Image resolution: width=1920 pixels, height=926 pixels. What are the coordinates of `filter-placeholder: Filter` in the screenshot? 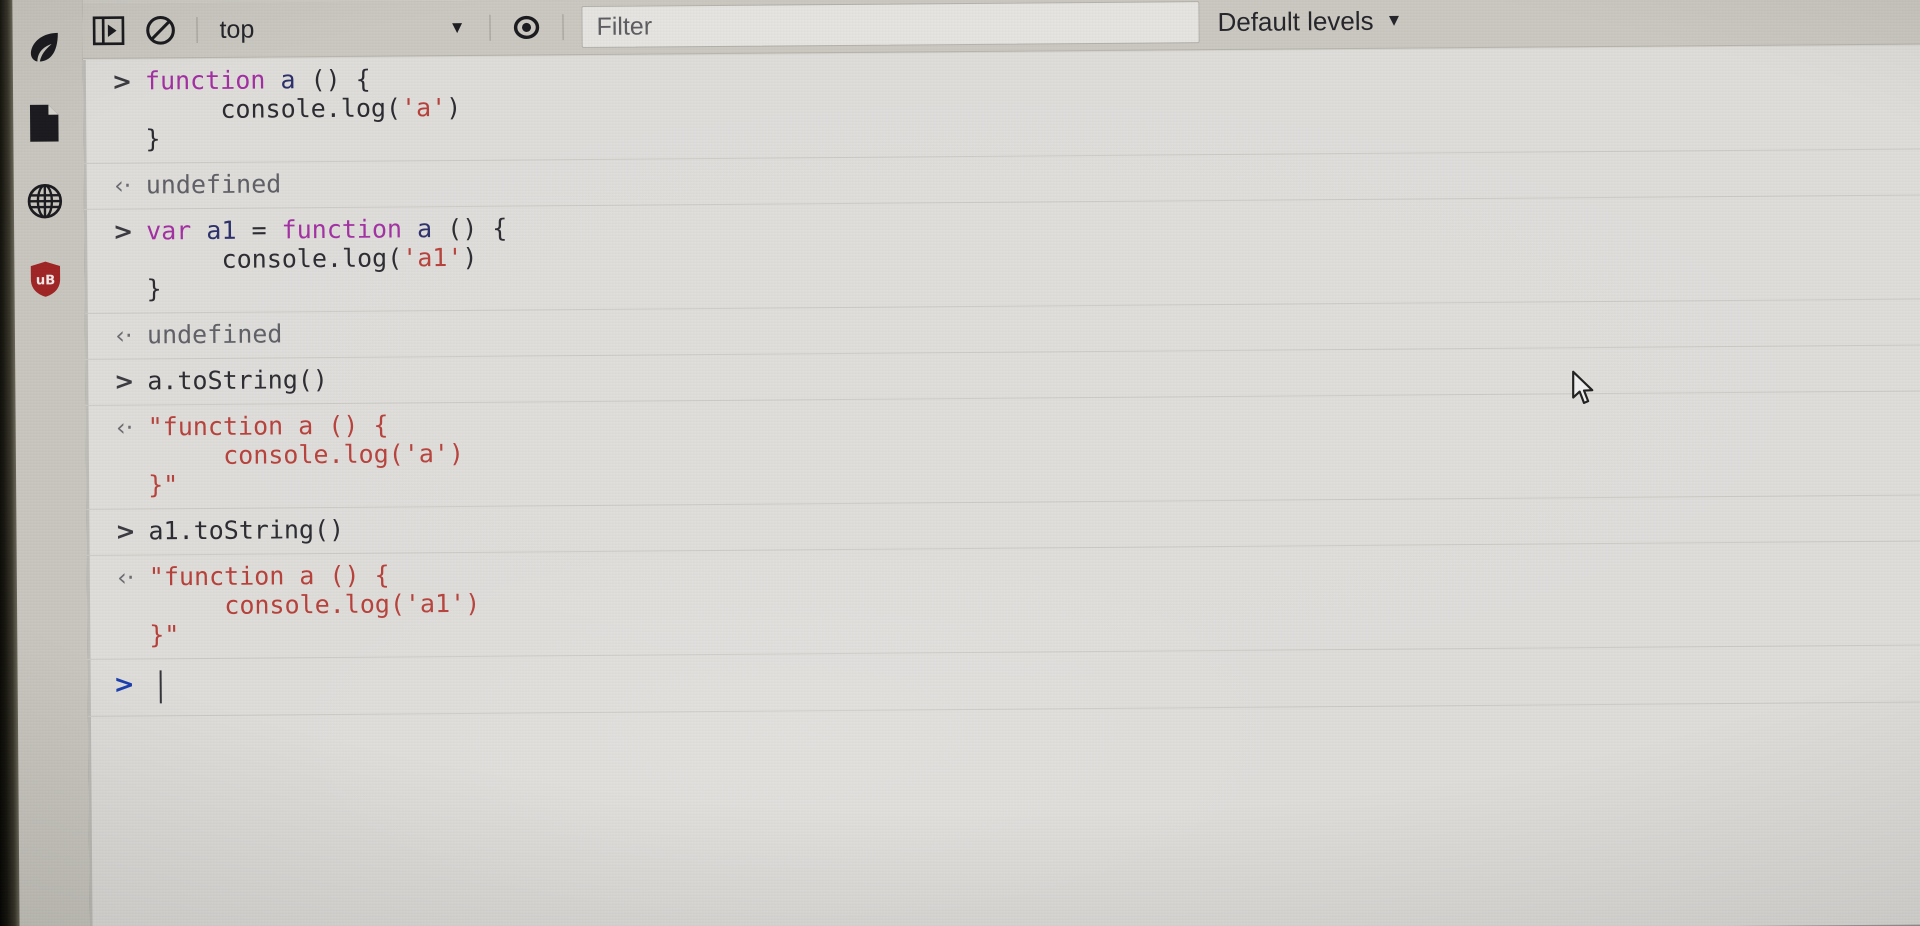 It's located at (624, 26).